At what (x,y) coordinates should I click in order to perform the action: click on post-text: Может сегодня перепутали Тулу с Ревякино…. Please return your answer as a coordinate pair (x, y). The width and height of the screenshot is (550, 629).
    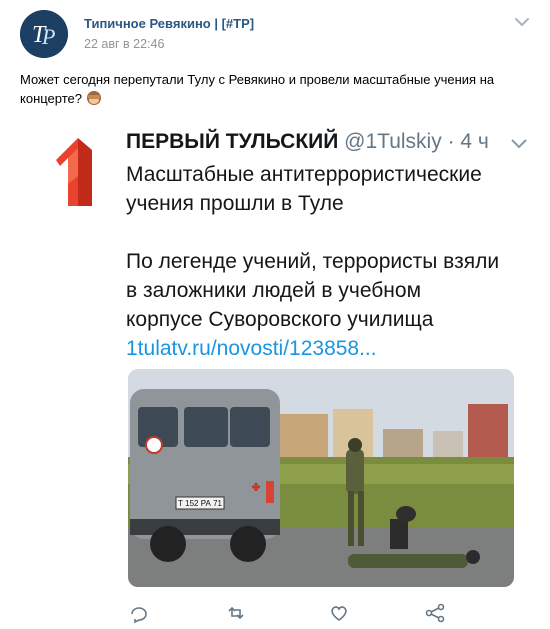
    Looking at the image, I should click on (275, 89).